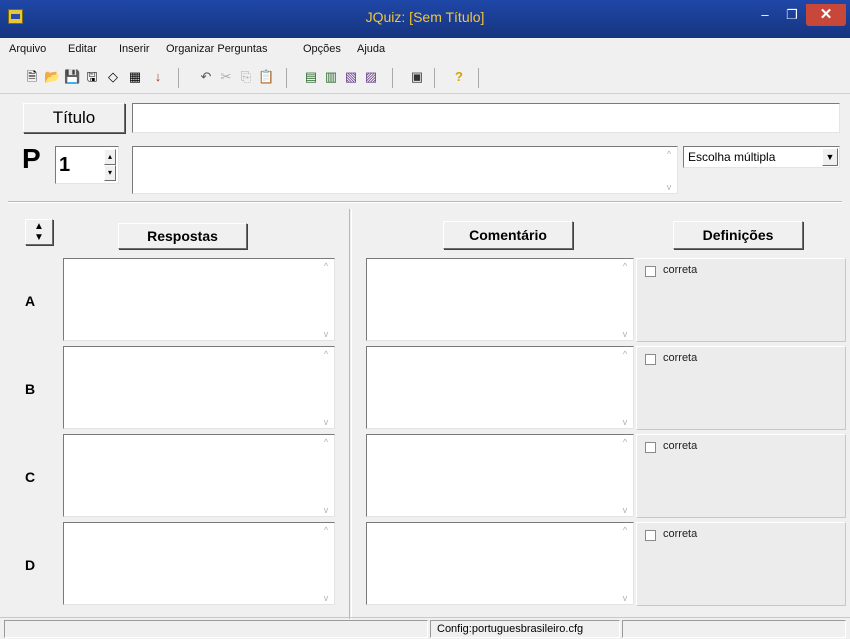 This screenshot has height=639, width=850. What do you see at coordinates (199, 475) in the screenshot?
I see `answer-c-input: ^ v` at bounding box center [199, 475].